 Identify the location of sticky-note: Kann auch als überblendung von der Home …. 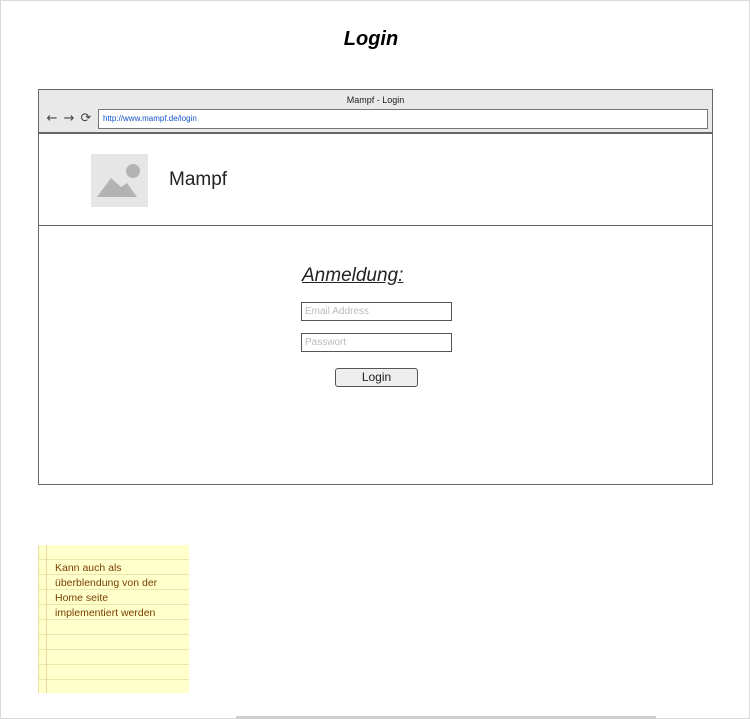
(113, 621).